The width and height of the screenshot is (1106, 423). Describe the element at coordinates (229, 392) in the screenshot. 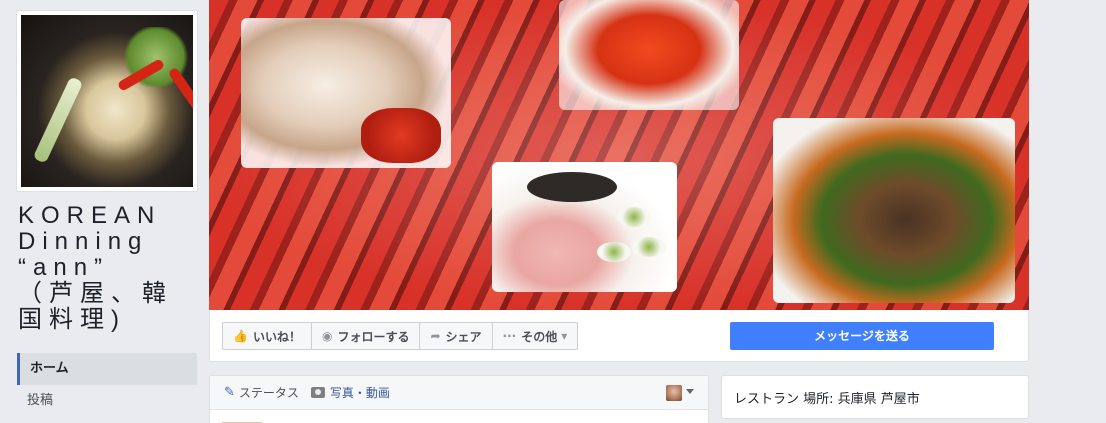

I see `pencil-icon: ✎` at that location.